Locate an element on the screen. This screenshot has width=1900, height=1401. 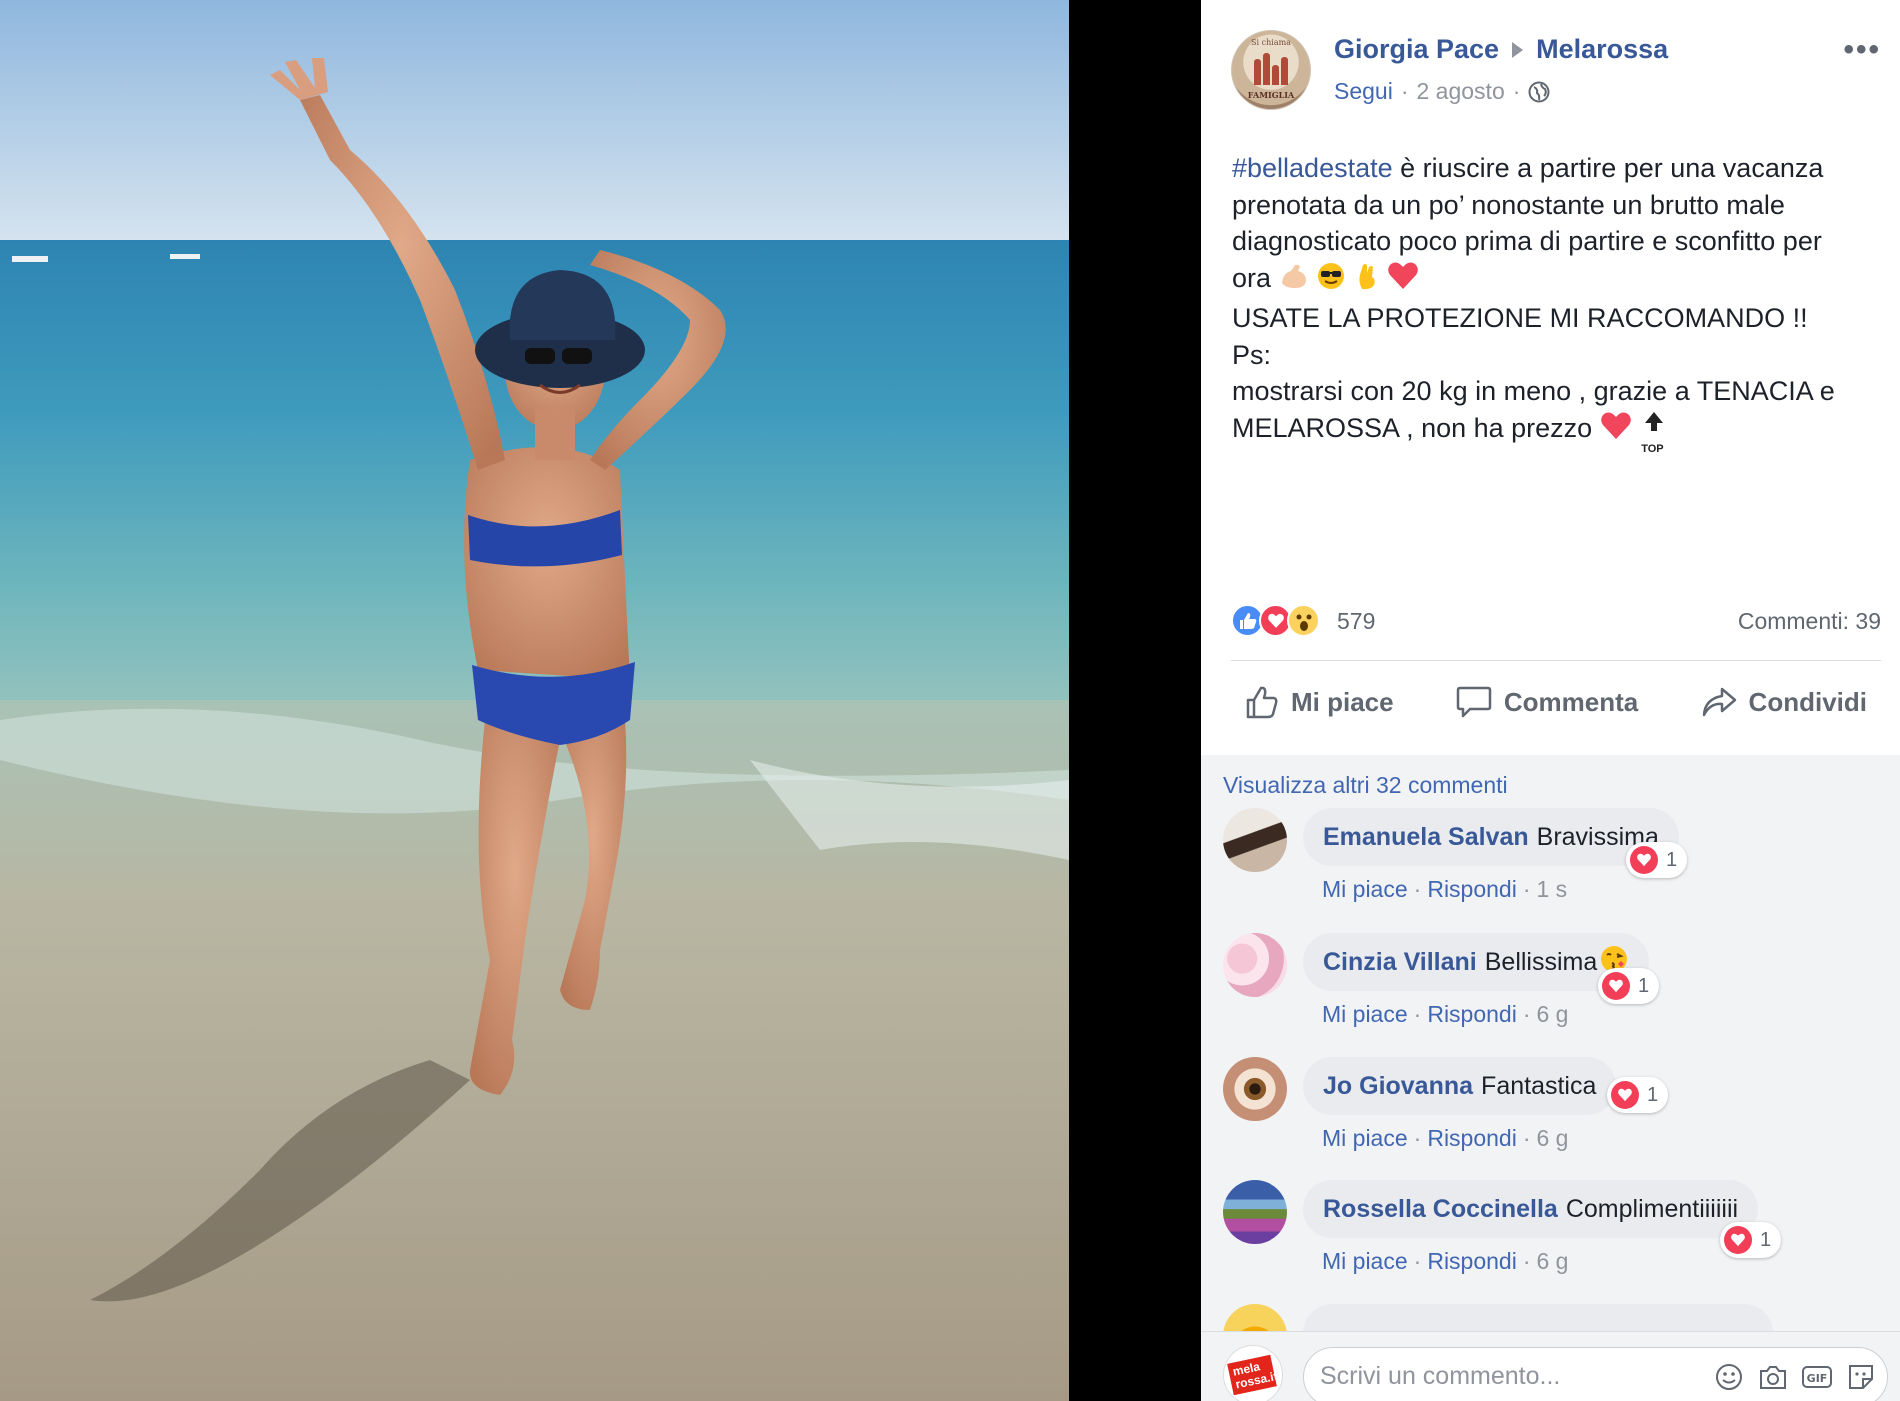
wow-reaction-icon is located at coordinates (1303, 620).